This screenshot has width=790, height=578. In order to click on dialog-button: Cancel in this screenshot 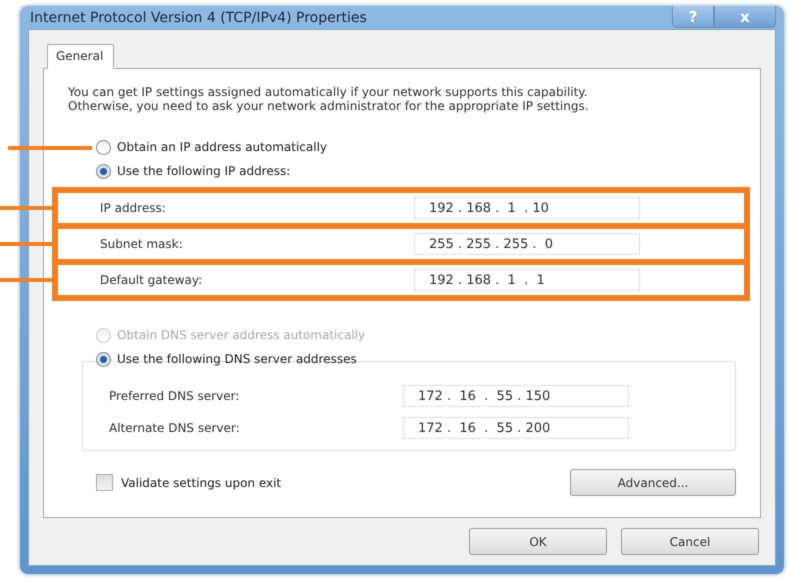, I will do `click(690, 541)`.